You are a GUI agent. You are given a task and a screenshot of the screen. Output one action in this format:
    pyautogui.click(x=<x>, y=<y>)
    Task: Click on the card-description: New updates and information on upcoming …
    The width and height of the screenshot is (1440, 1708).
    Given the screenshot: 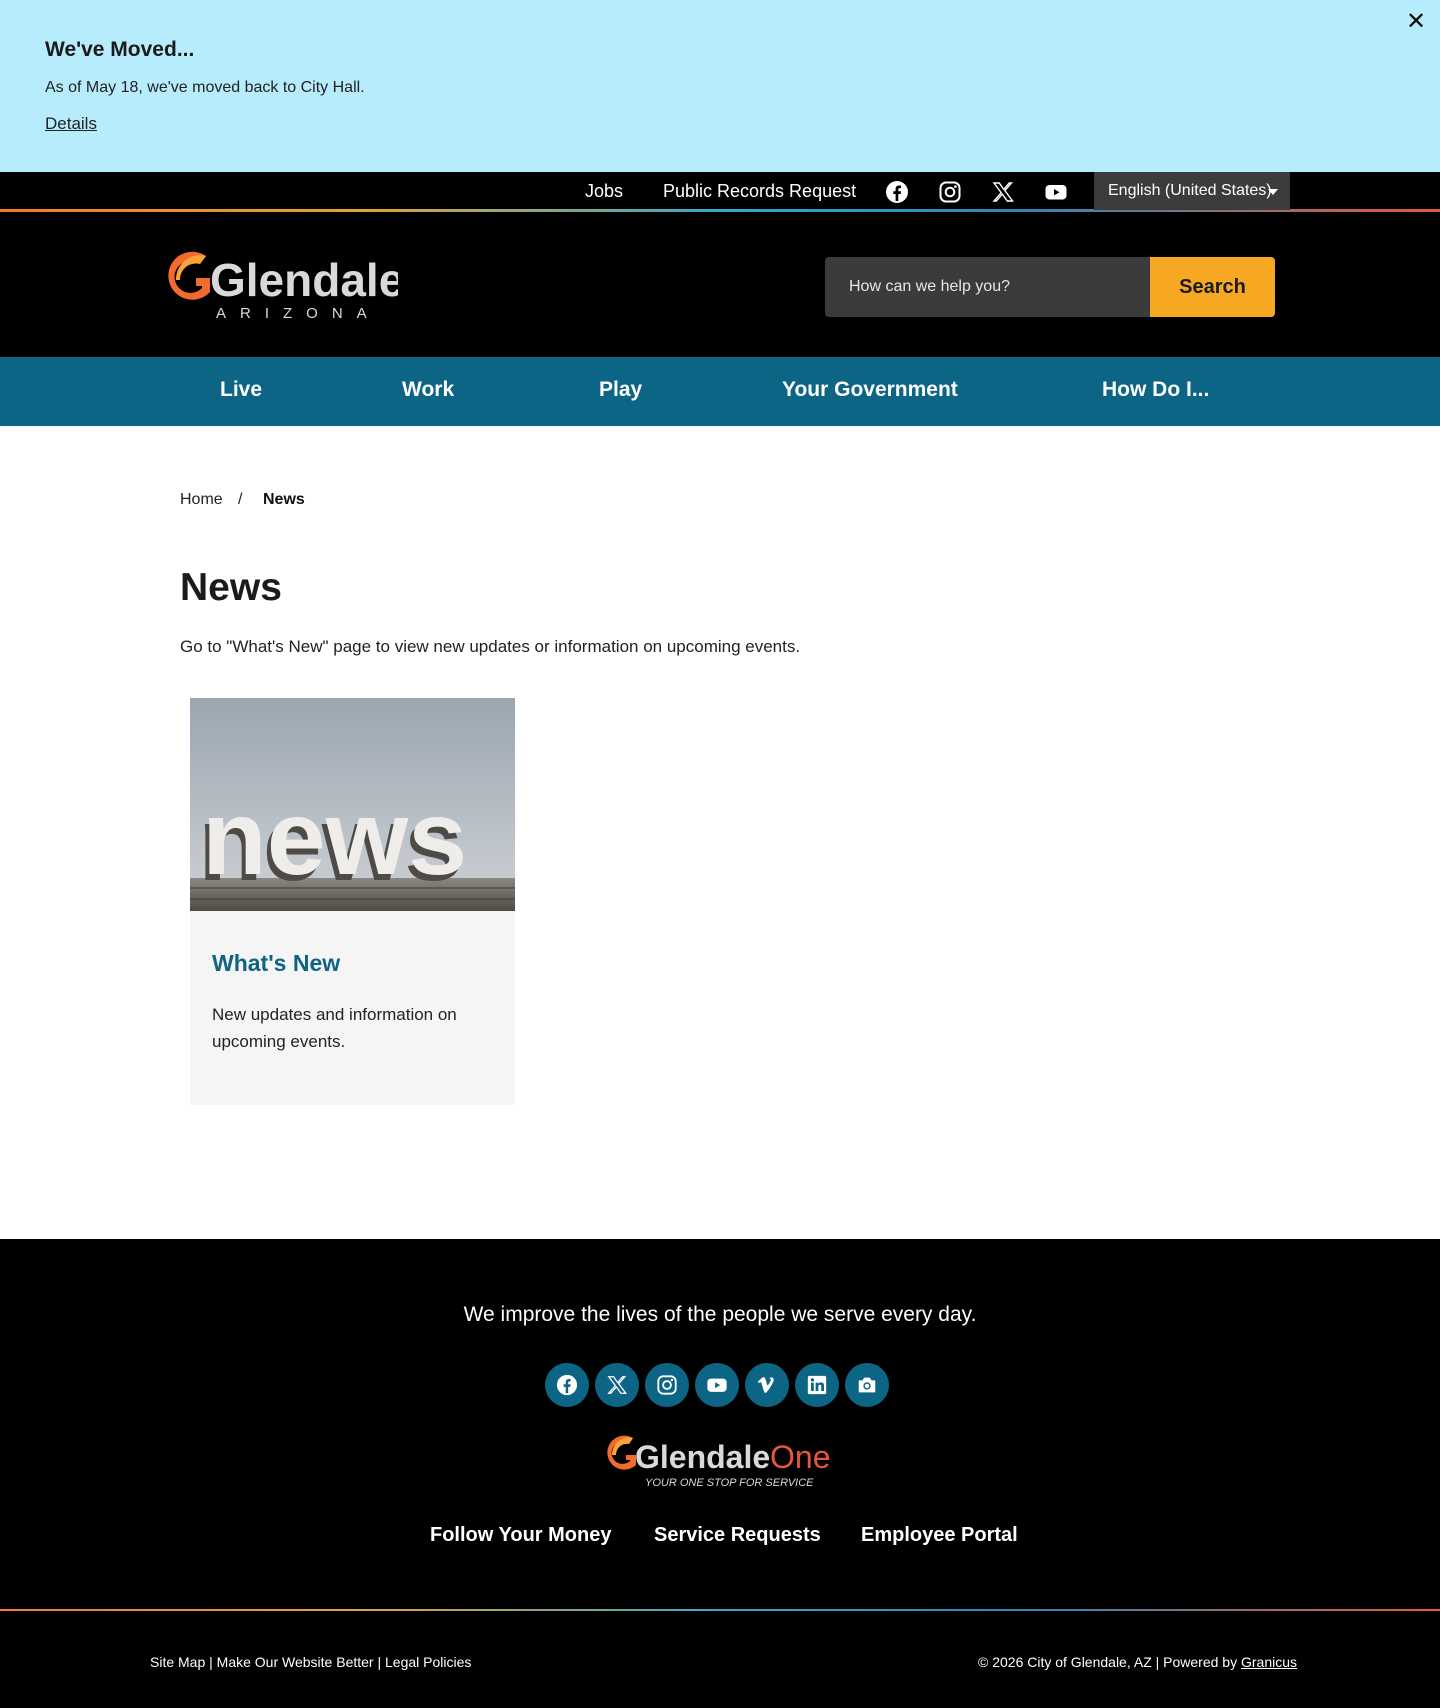 What is the action you would take?
    pyautogui.click(x=334, y=1028)
    